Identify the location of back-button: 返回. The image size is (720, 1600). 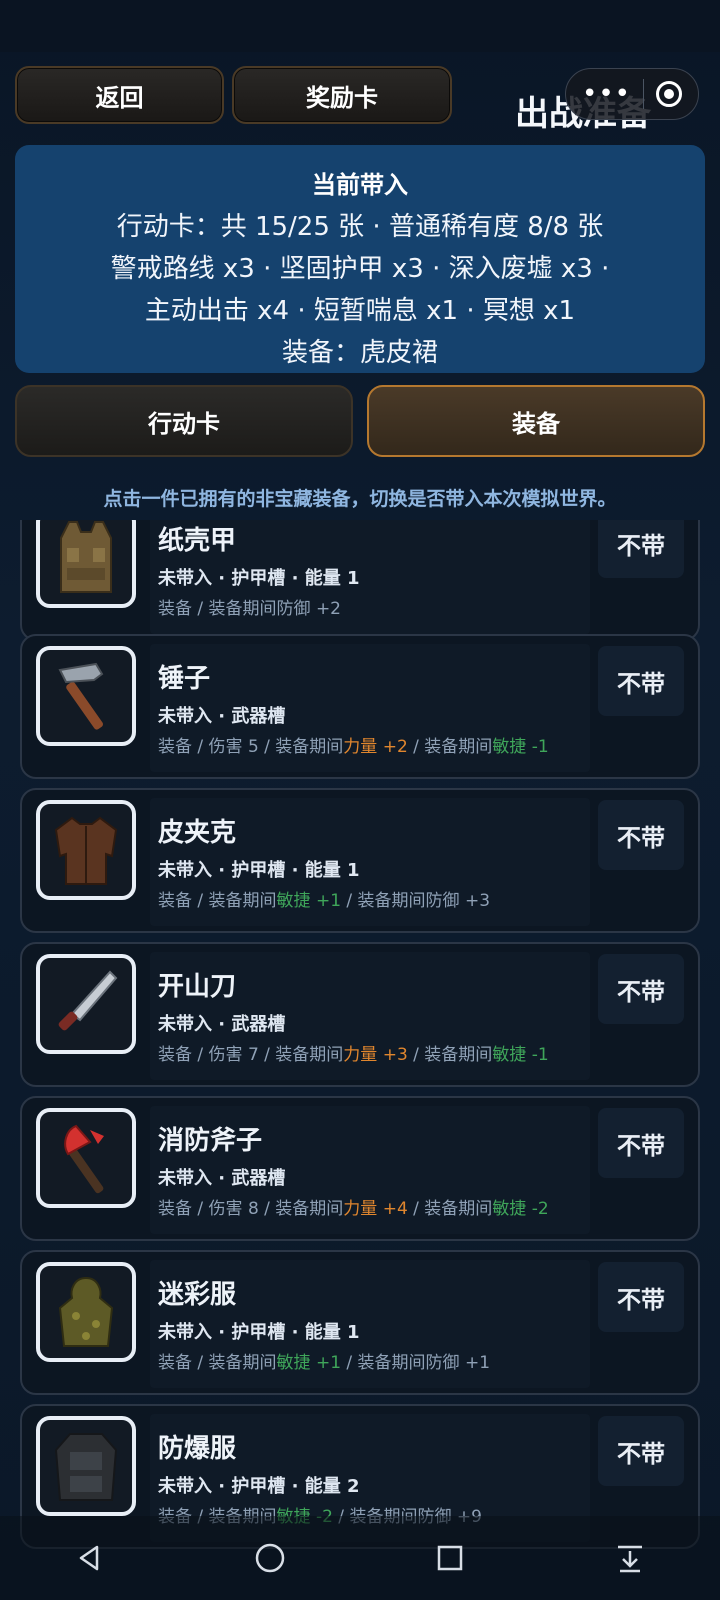
(119, 95).